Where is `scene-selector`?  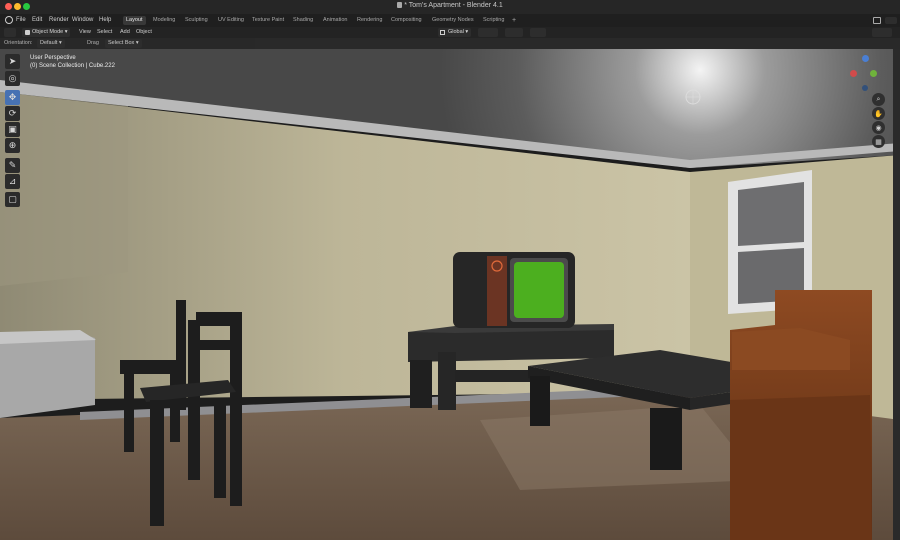
scene-selector is located at coordinates (891, 20).